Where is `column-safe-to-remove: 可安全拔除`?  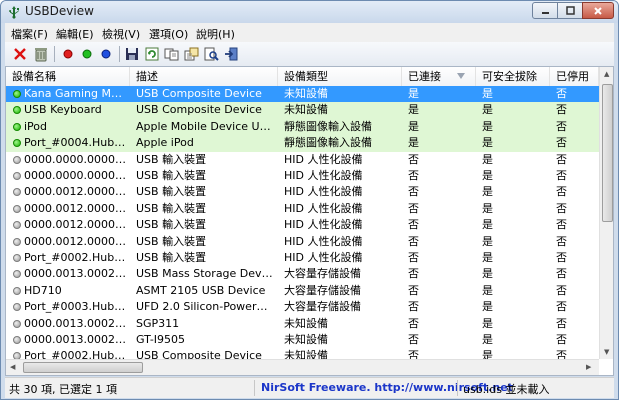
column-safe-to-remove: 可安全拔除 is located at coordinates (513, 76).